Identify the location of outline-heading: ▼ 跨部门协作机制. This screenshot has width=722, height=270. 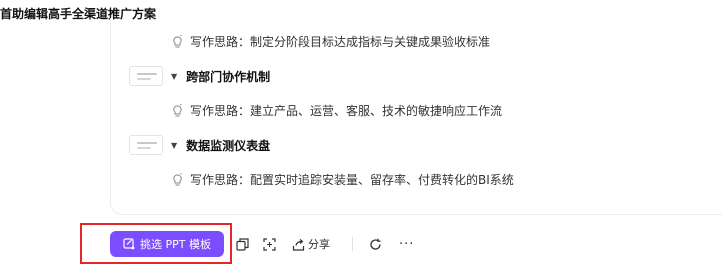
(199, 76).